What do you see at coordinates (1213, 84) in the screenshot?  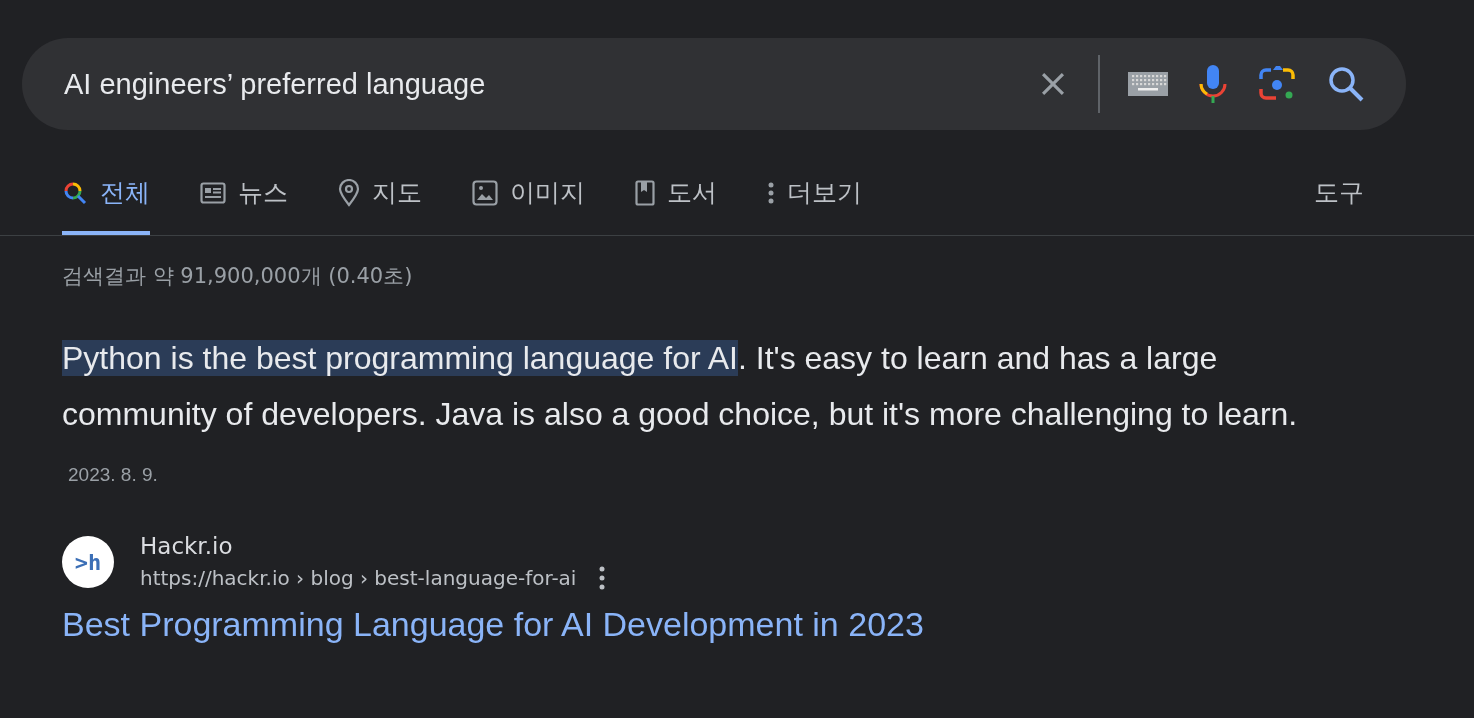 I see `microphone-icon` at bounding box center [1213, 84].